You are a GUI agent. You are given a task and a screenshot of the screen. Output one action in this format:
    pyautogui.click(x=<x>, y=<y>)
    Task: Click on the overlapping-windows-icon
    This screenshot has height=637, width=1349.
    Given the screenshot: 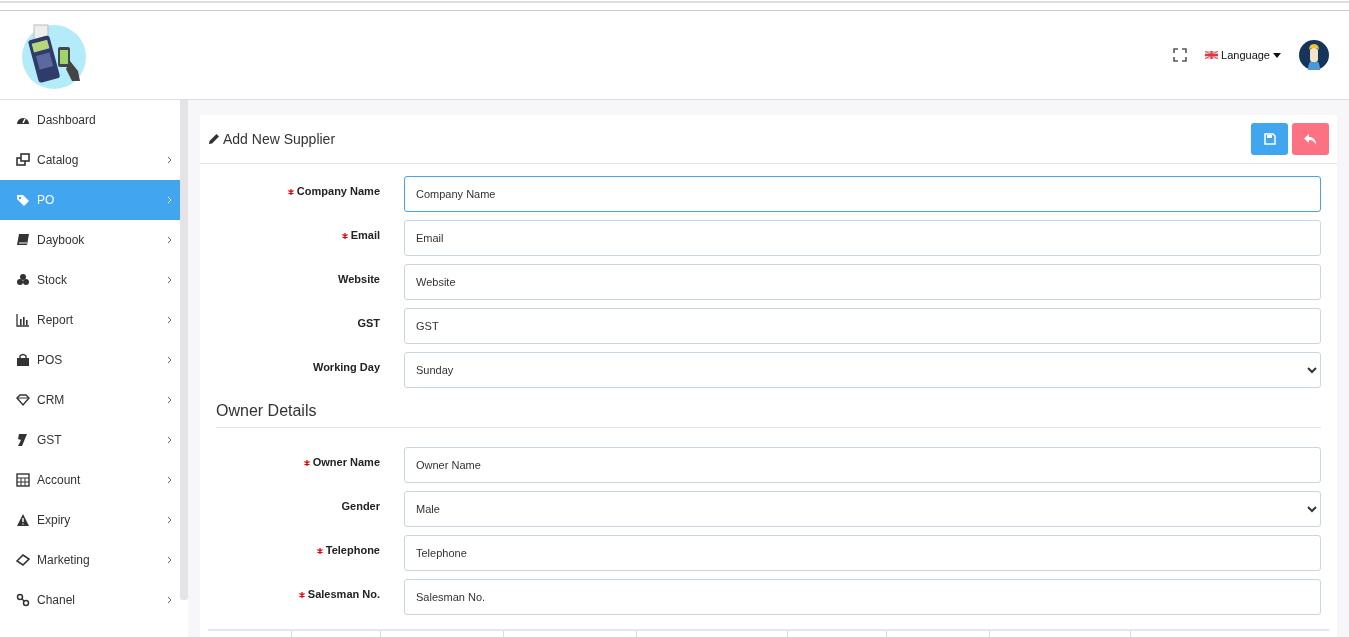 What is the action you would take?
    pyautogui.click(x=23, y=160)
    